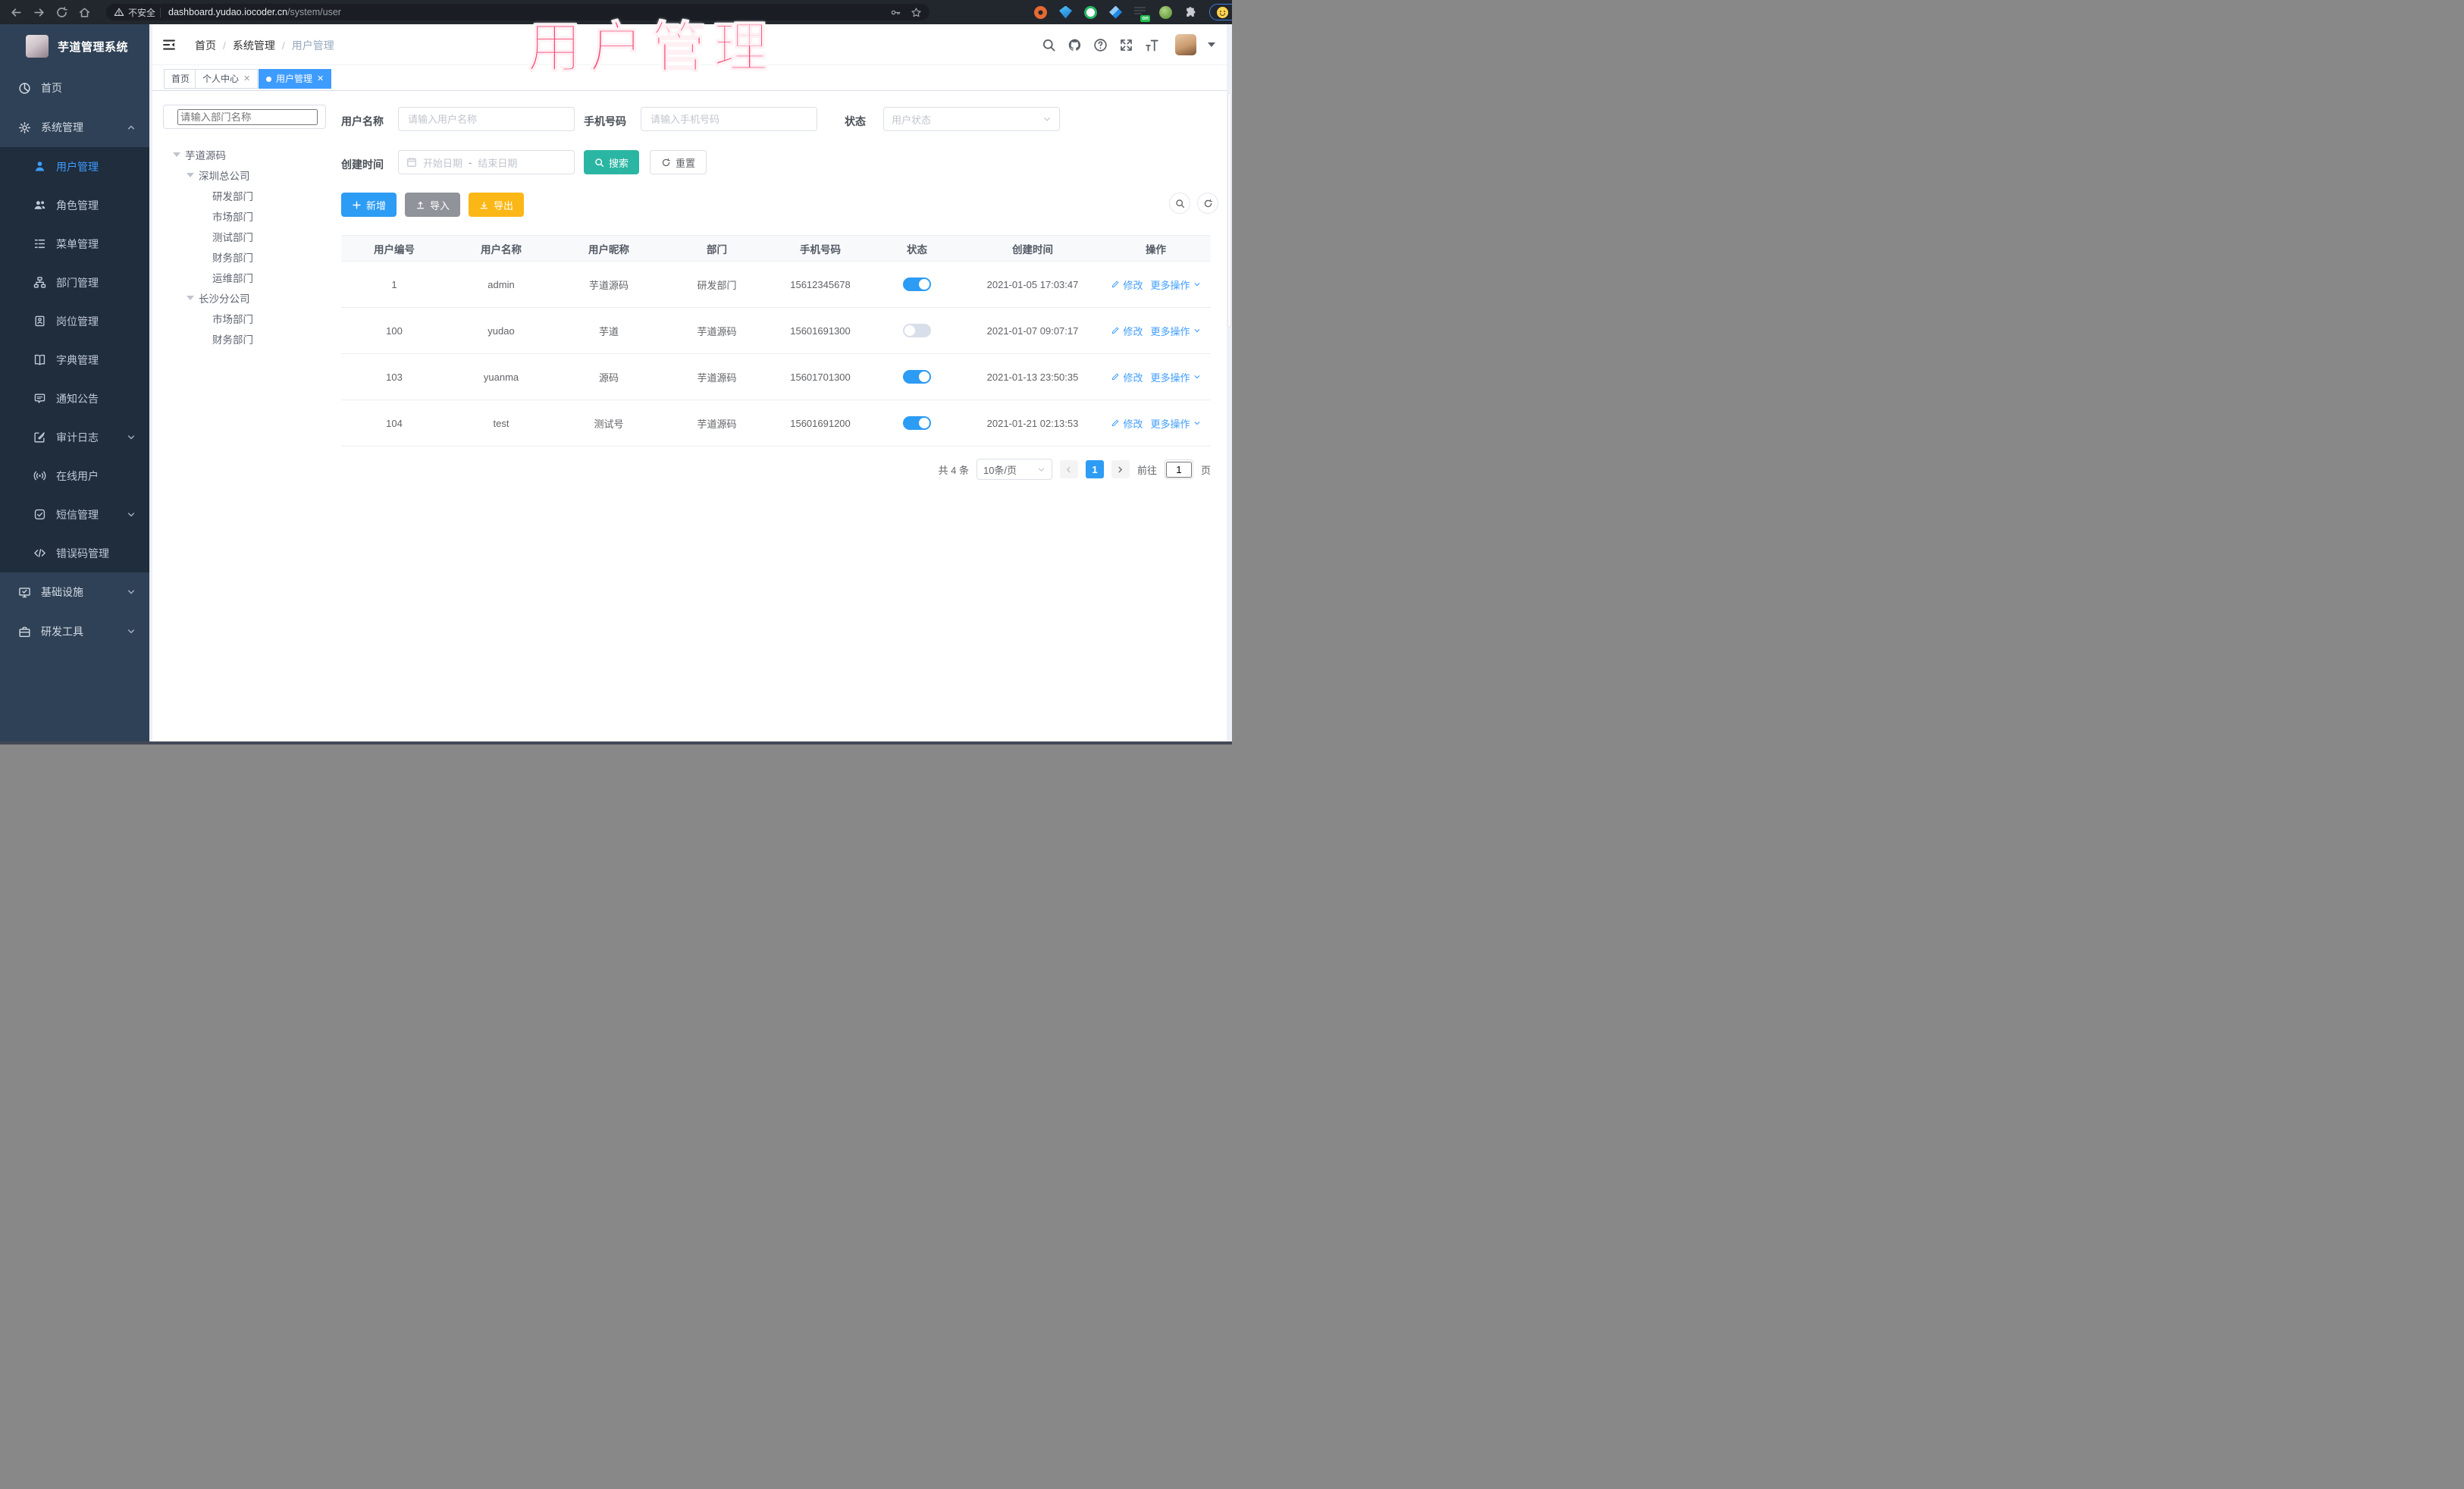 The height and width of the screenshot is (1489, 2464). I want to click on username-field, so click(486, 119).